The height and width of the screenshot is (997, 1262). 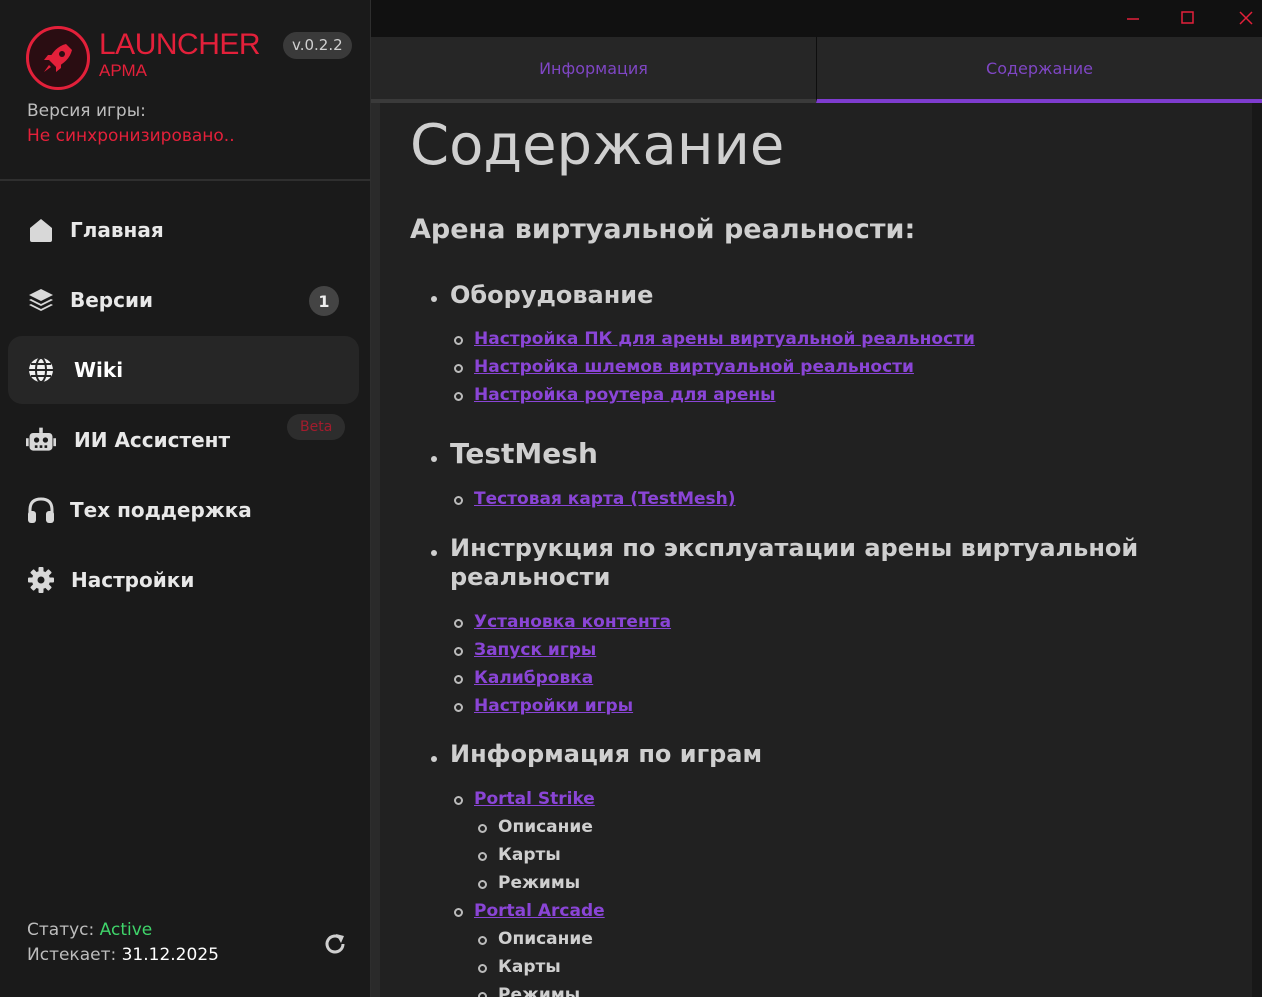 What do you see at coordinates (123, 70) in the screenshot?
I see `app-subtitle: АРМА` at bounding box center [123, 70].